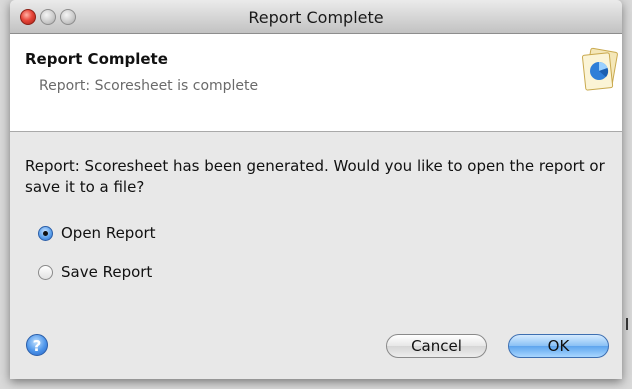 The width and height of the screenshot is (632, 389). Describe the element at coordinates (106, 272) in the screenshot. I see `save-report-label: Save Report` at that location.